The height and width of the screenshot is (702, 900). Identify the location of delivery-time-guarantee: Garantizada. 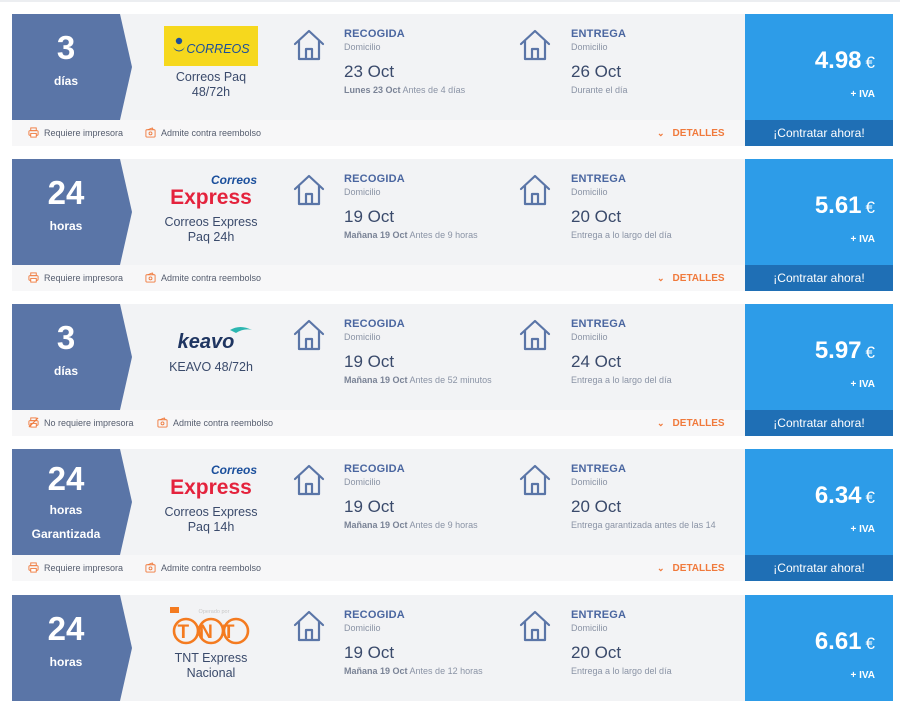
(66, 534).